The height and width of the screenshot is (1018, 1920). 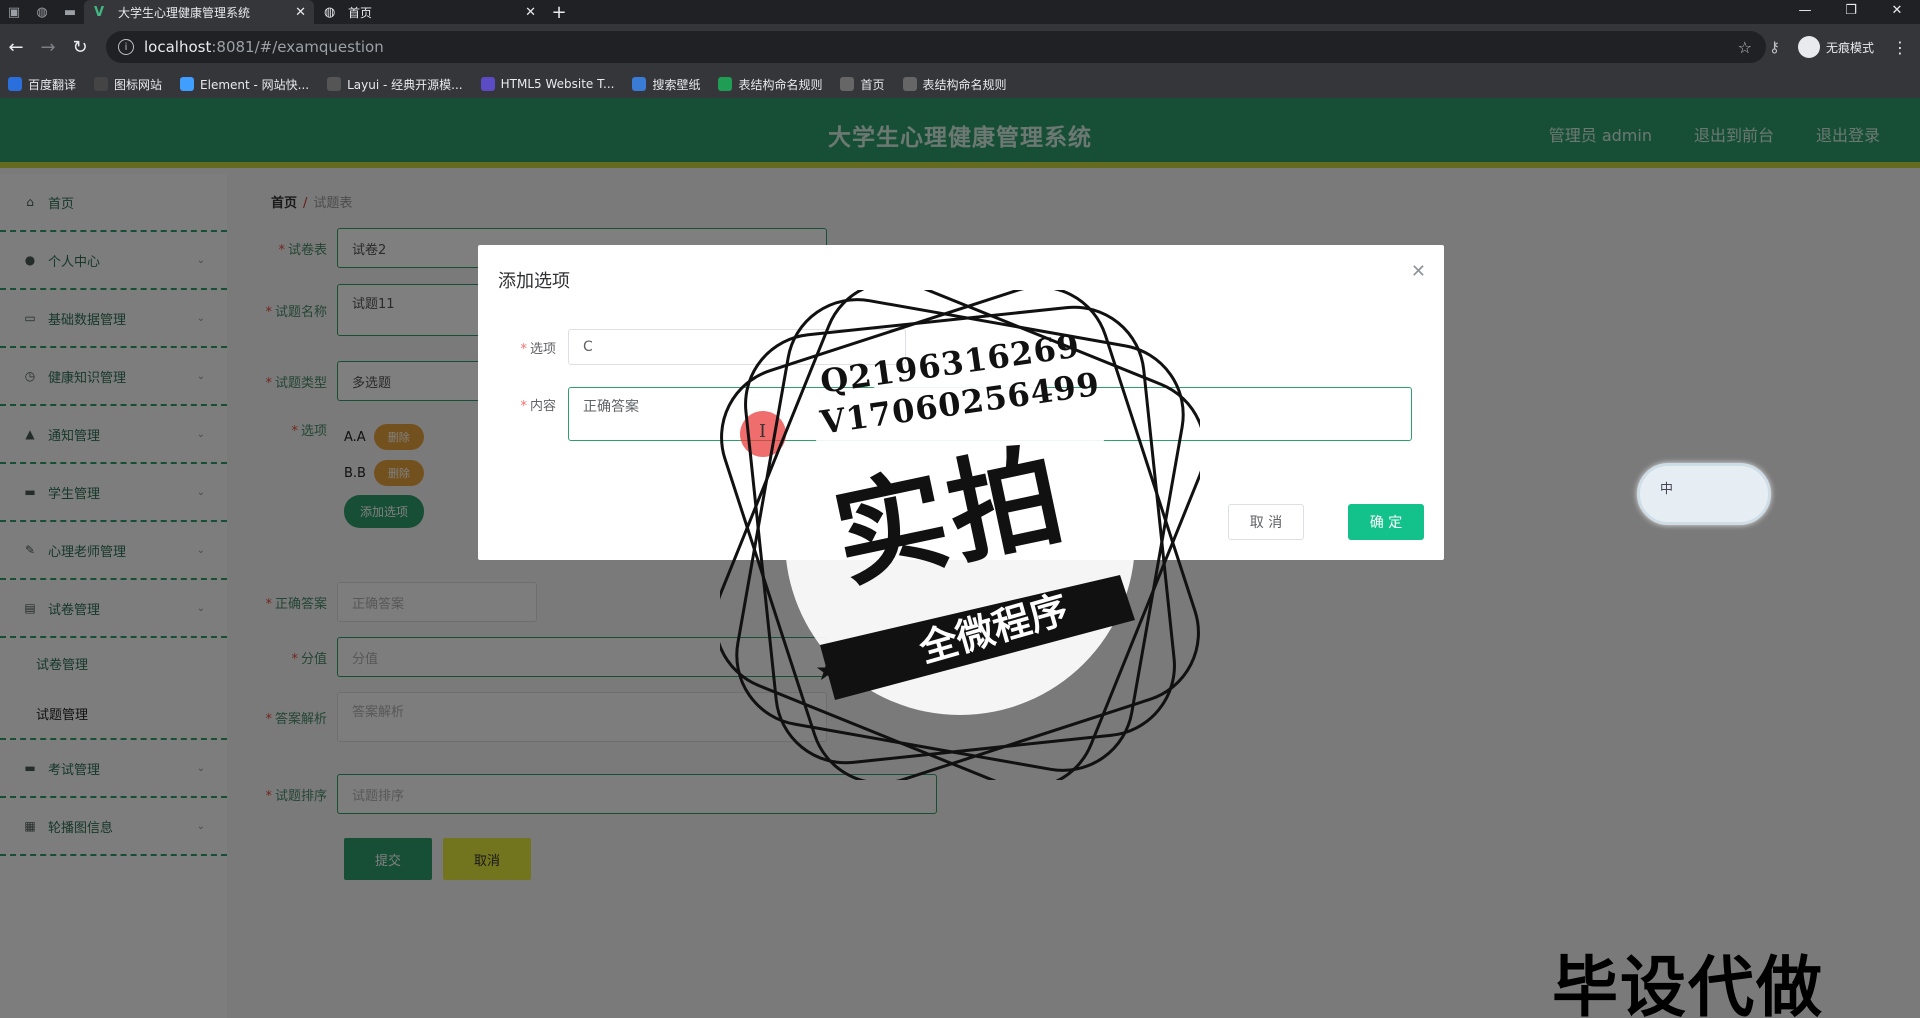 What do you see at coordinates (1266, 522) in the screenshot?
I see `dialog-cancel-button: 取 消` at bounding box center [1266, 522].